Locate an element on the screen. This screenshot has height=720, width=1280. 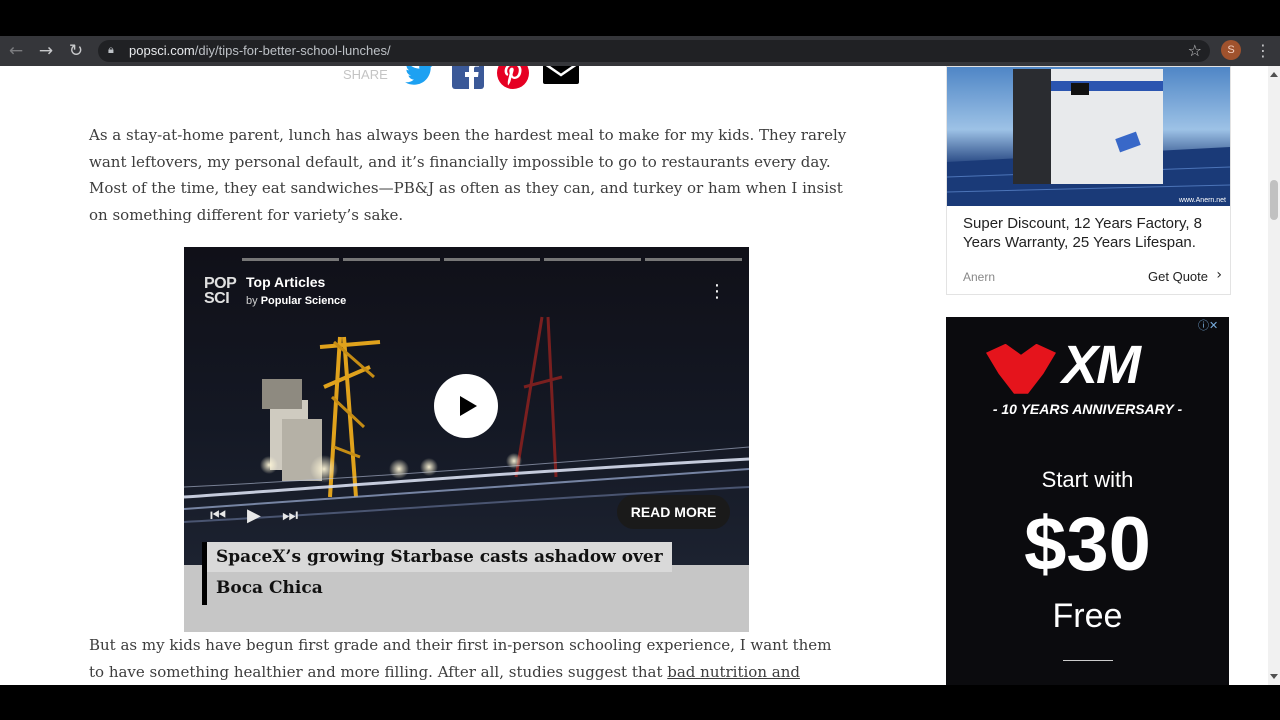
previous-icon: ⏮ is located at coordinates (218, 515).